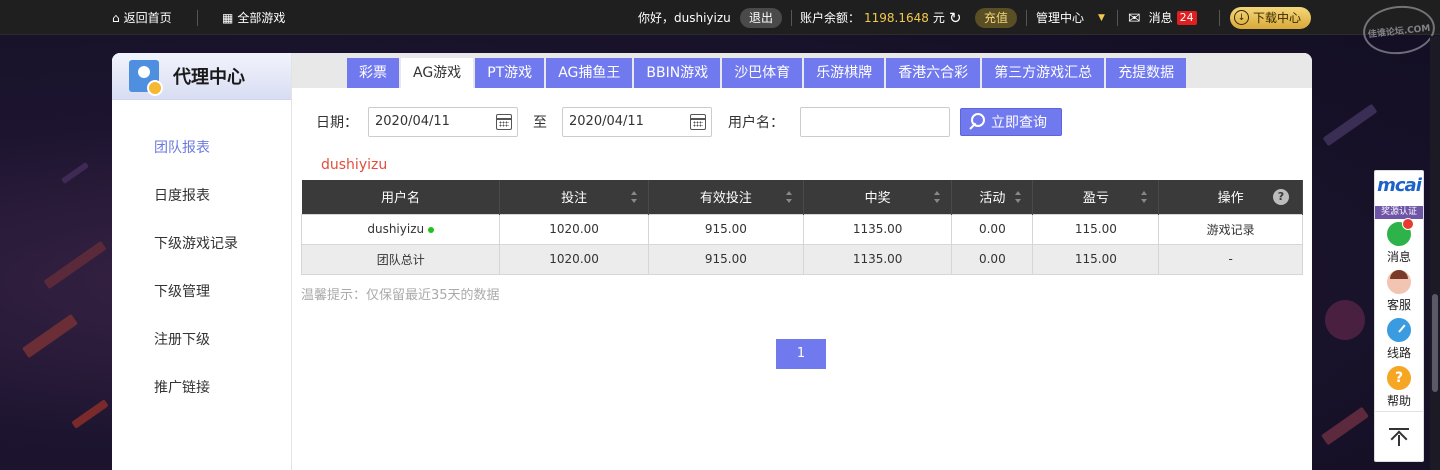 Image resolution: width=1440 pixels, height=470 pixels. I want to click on column-header-activity: 活动, so click(992, 197).